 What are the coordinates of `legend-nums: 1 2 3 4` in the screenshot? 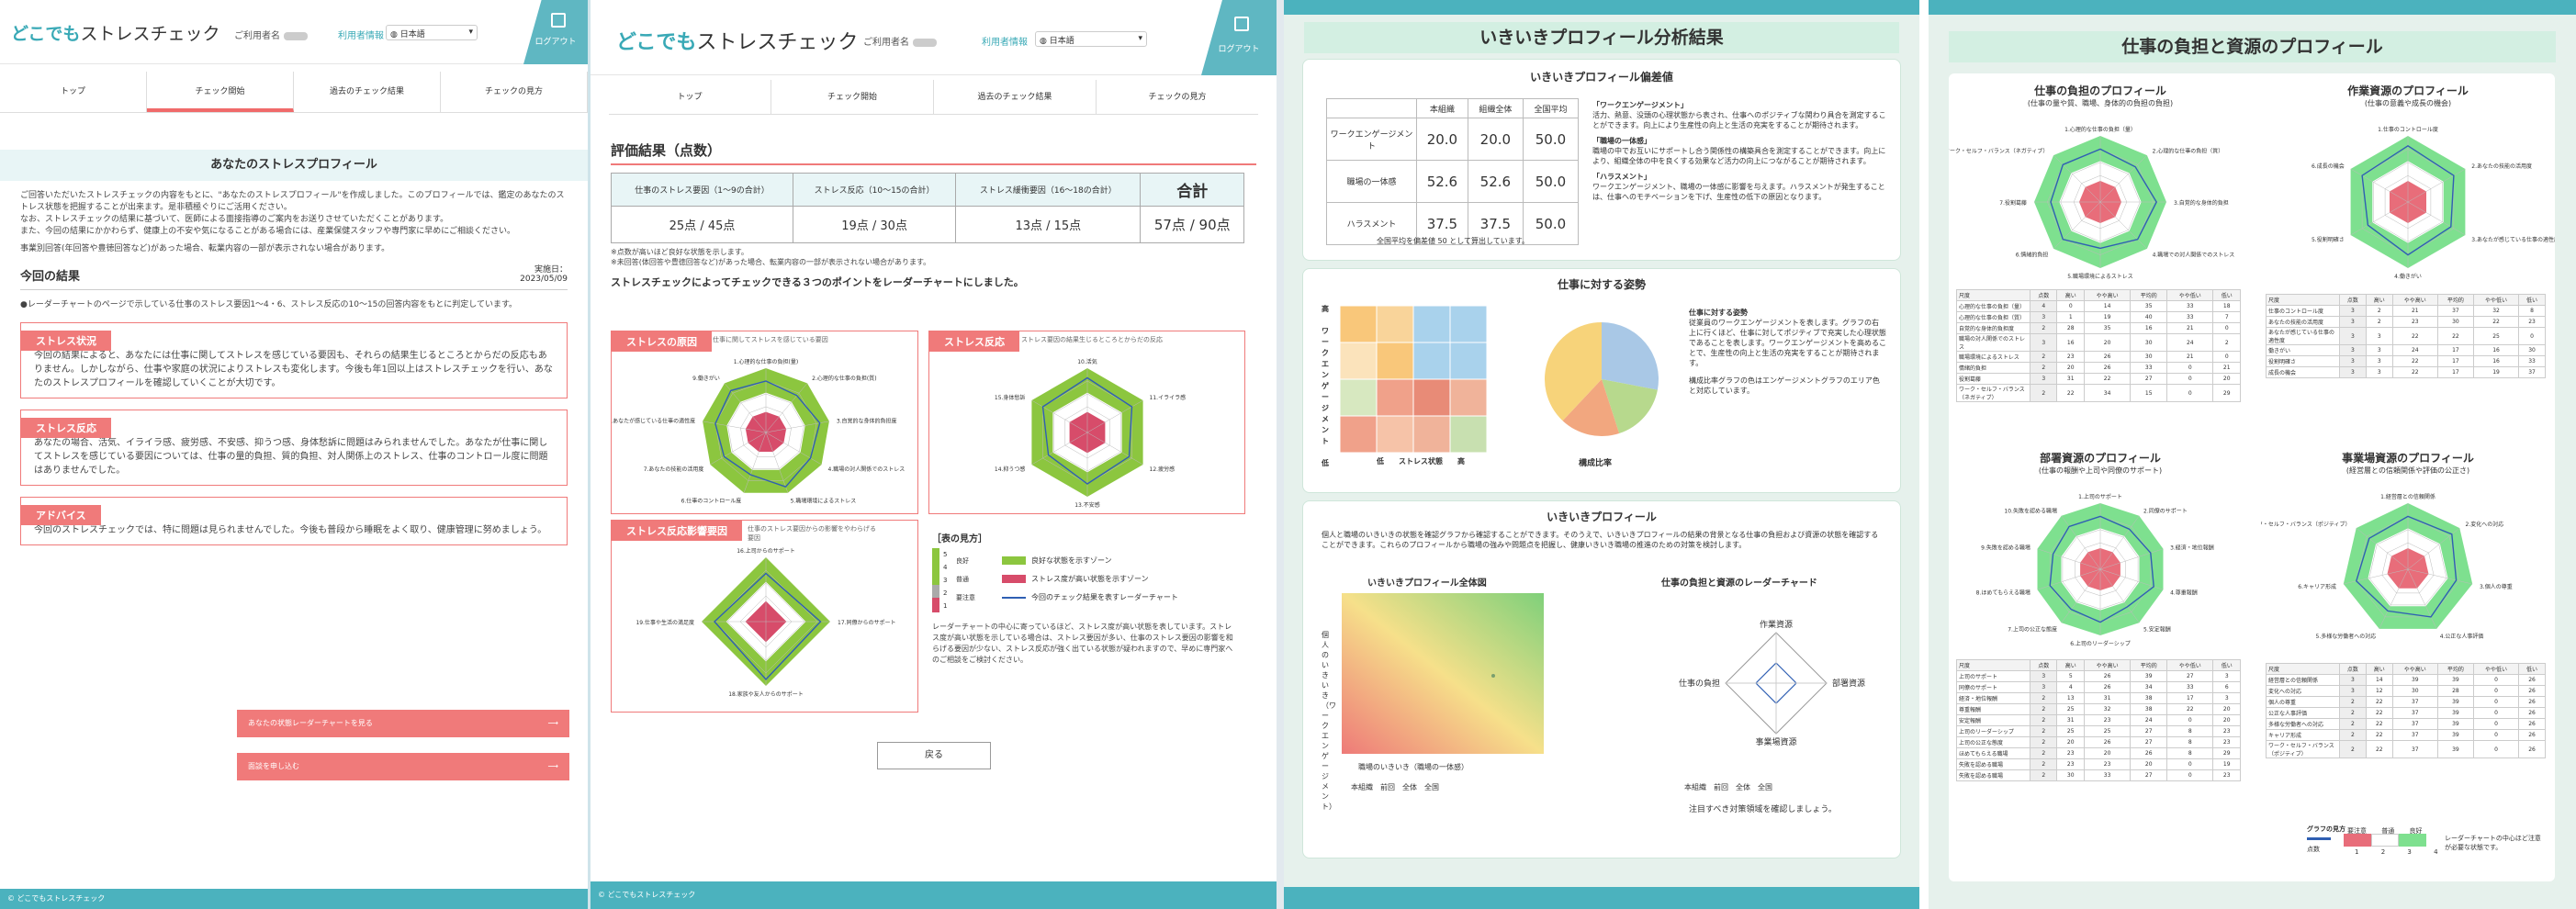 It's located at (2396, 852).